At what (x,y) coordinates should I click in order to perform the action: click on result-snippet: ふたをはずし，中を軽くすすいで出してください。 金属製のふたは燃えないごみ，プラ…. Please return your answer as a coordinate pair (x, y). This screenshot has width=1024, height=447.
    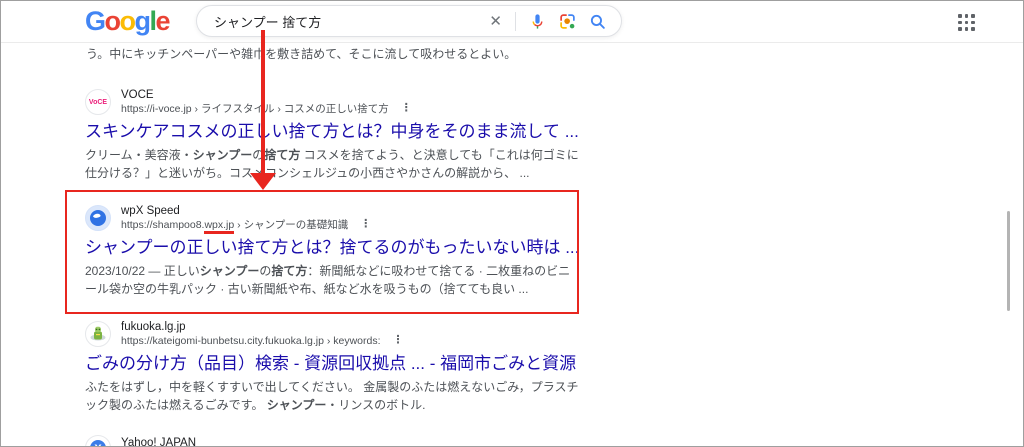
    Looking at the image, I should click on (332, 396).